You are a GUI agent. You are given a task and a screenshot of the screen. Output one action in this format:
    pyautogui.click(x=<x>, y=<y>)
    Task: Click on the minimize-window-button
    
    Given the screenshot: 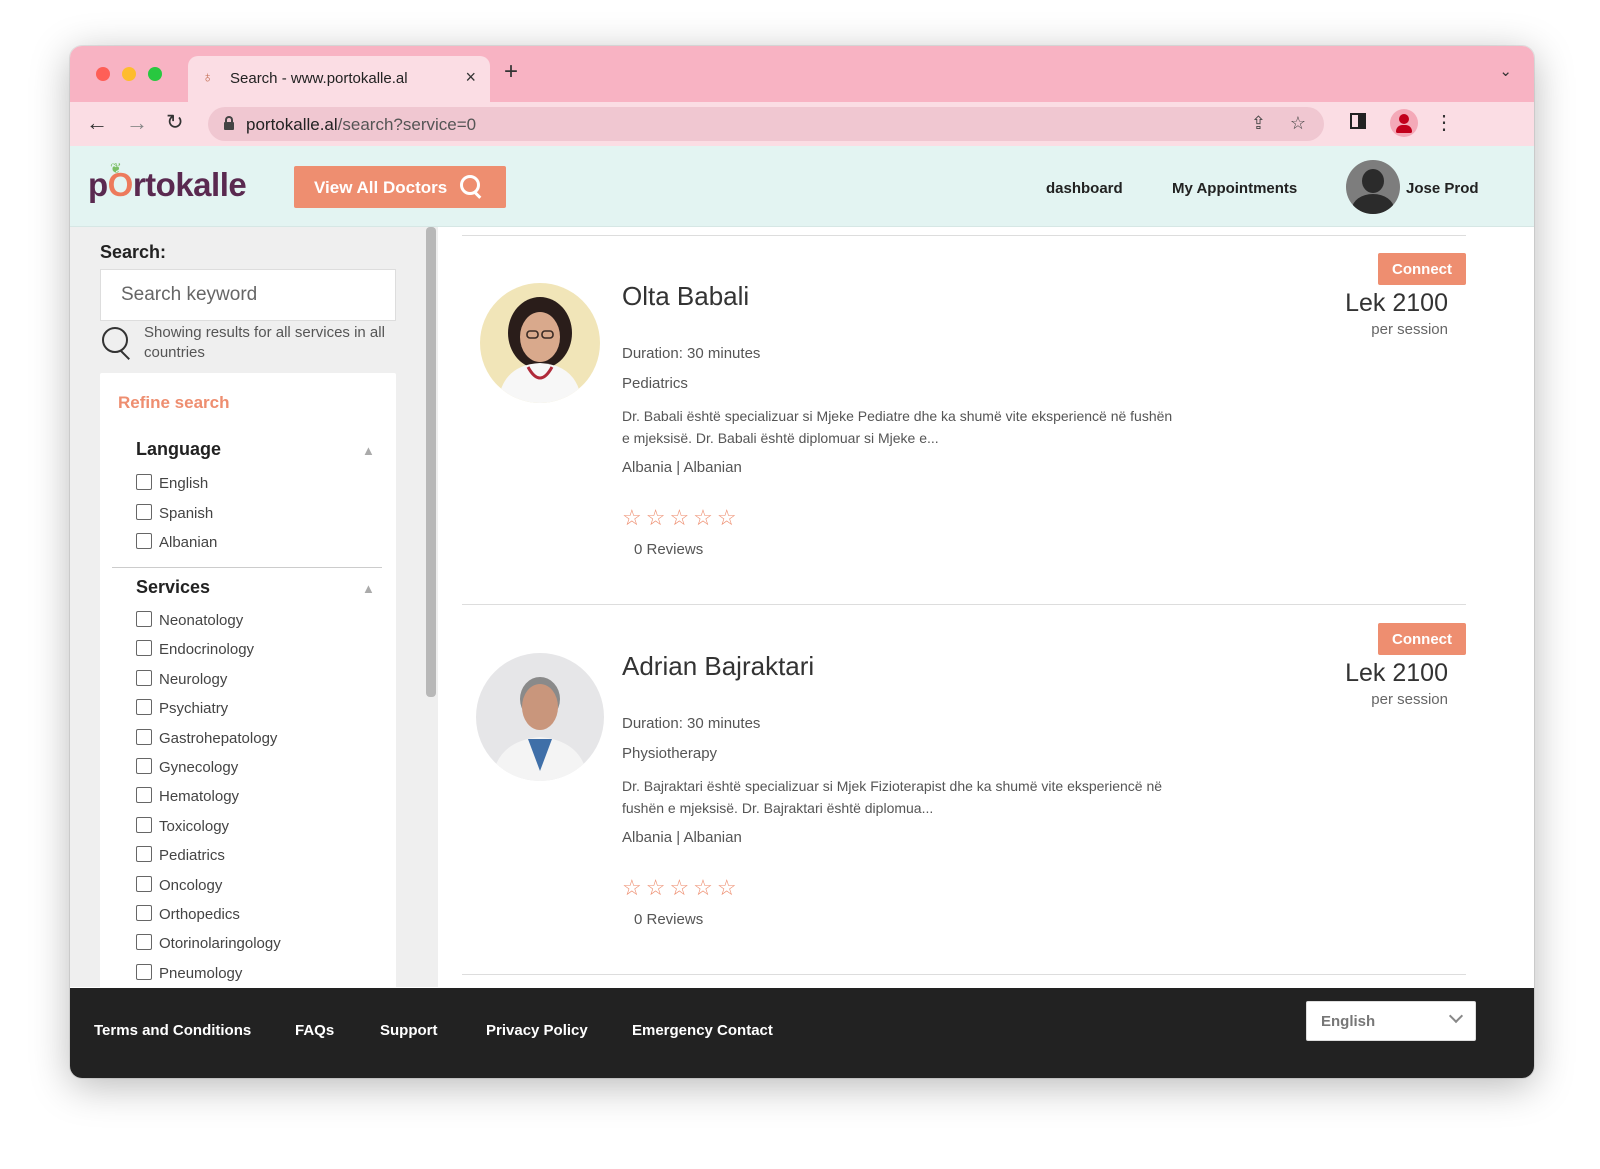 What is the action you would take?
    pyautogui.click(x=129, y=74)
    